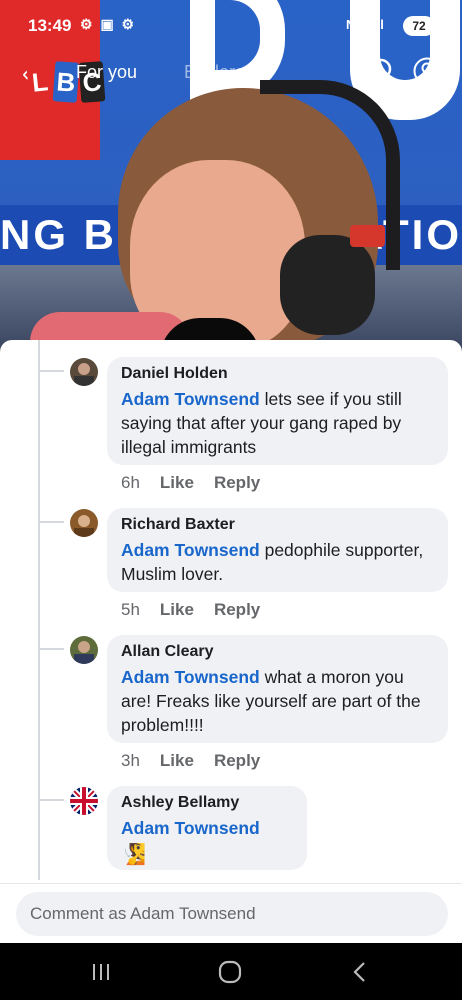  I want to click on search-icon, so click(383, 71).